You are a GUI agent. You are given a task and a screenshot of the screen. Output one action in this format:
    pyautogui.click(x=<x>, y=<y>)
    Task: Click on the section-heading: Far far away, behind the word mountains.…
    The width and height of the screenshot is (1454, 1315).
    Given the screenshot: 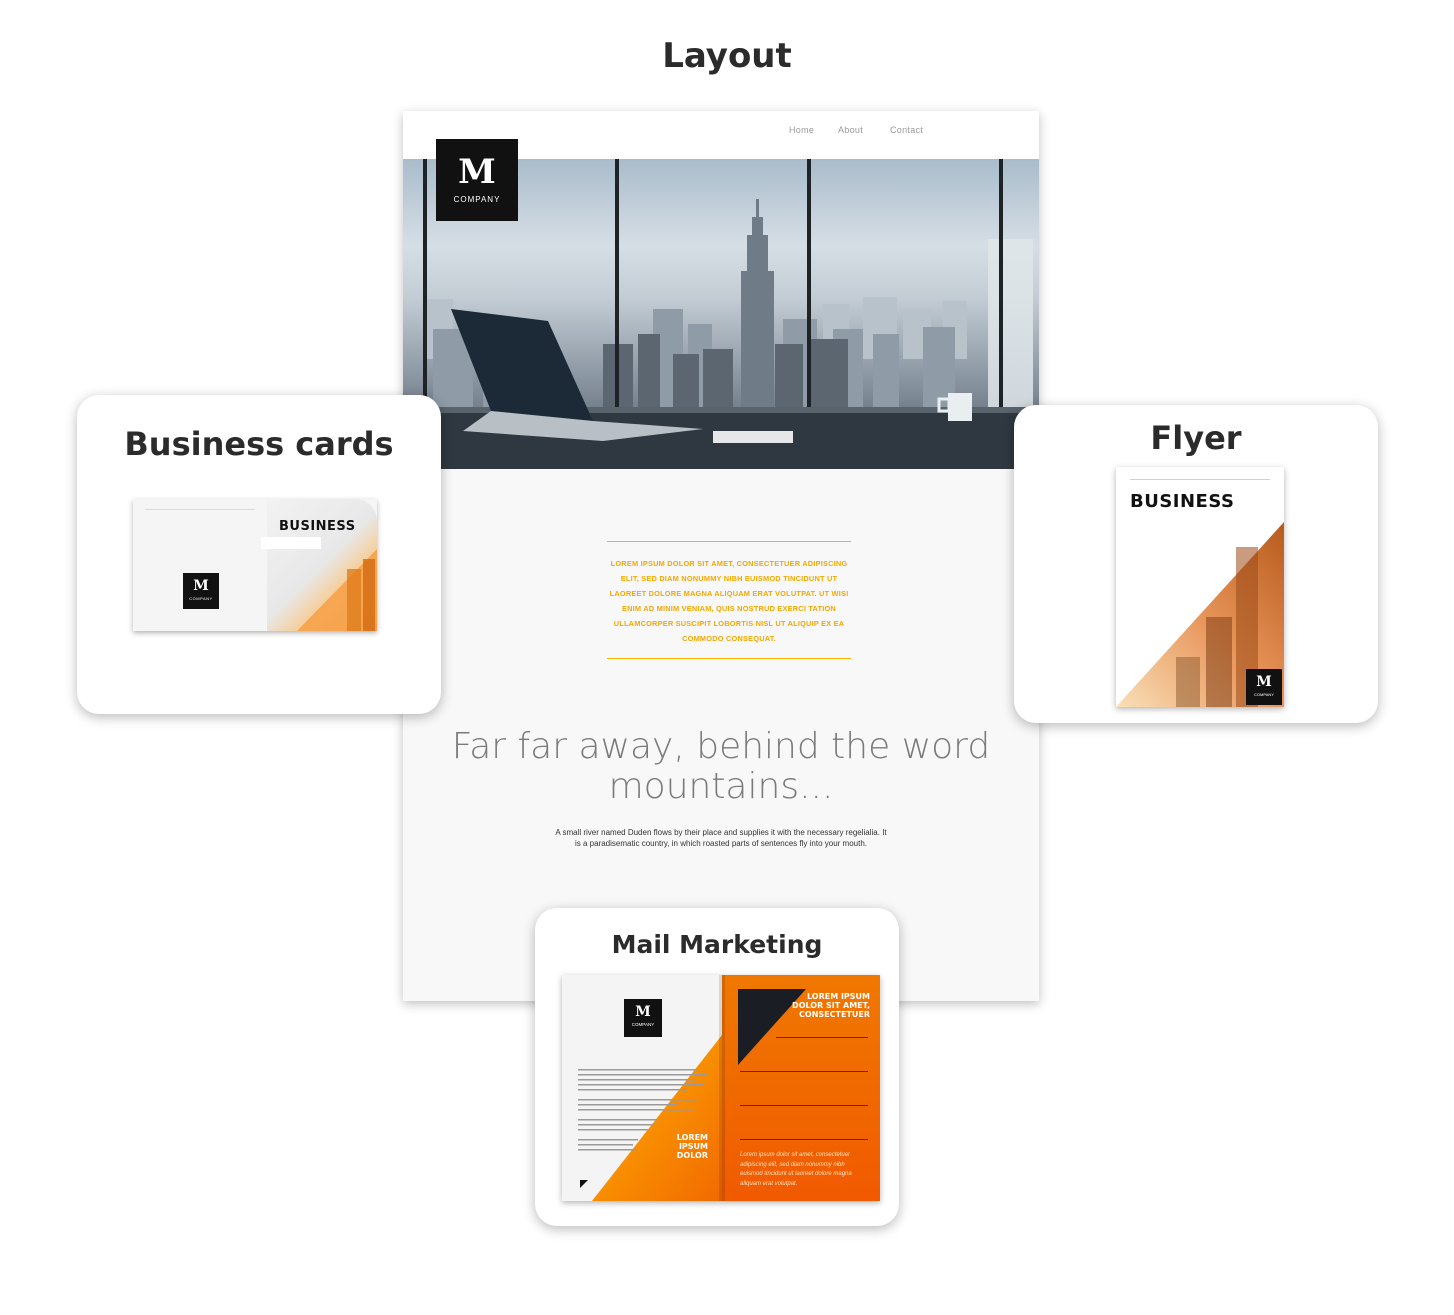 What is the action you would take?
    pyautogui.click(x=721, y=766)
    